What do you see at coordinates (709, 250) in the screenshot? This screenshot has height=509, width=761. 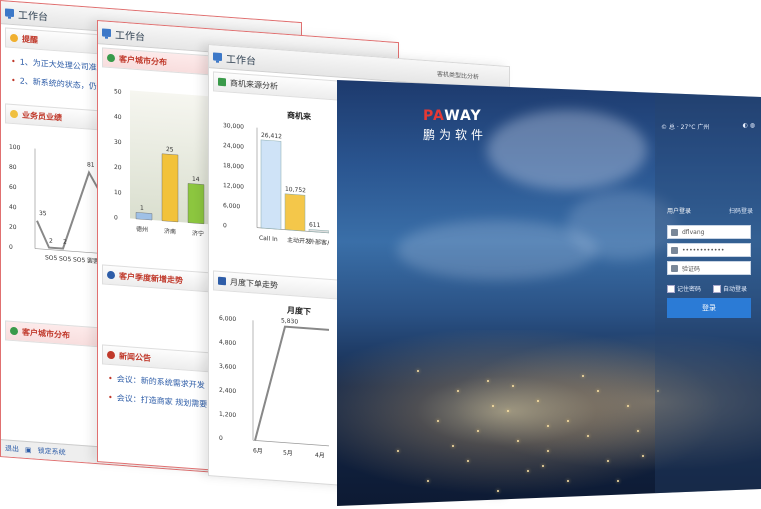 I see `password-field: ••••••••••••` at bounding box center [709, 250].